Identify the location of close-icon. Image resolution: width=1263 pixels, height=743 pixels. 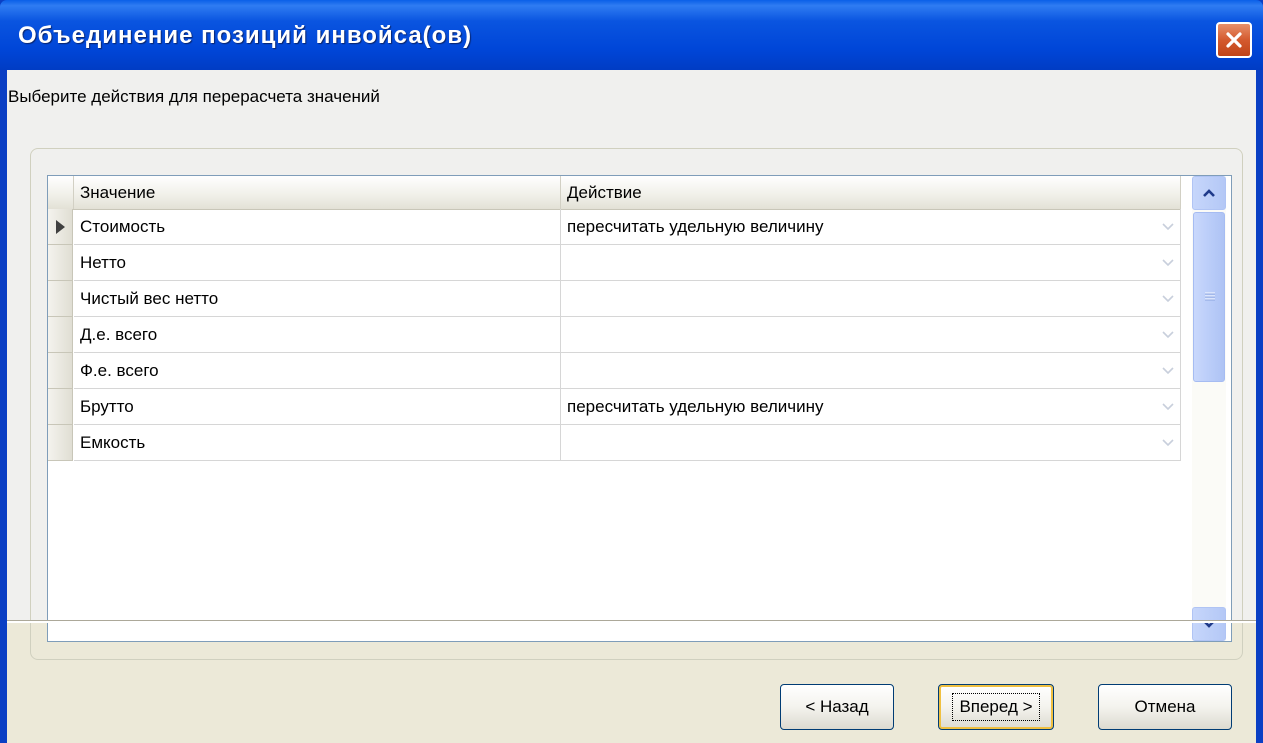
(1234, 40).